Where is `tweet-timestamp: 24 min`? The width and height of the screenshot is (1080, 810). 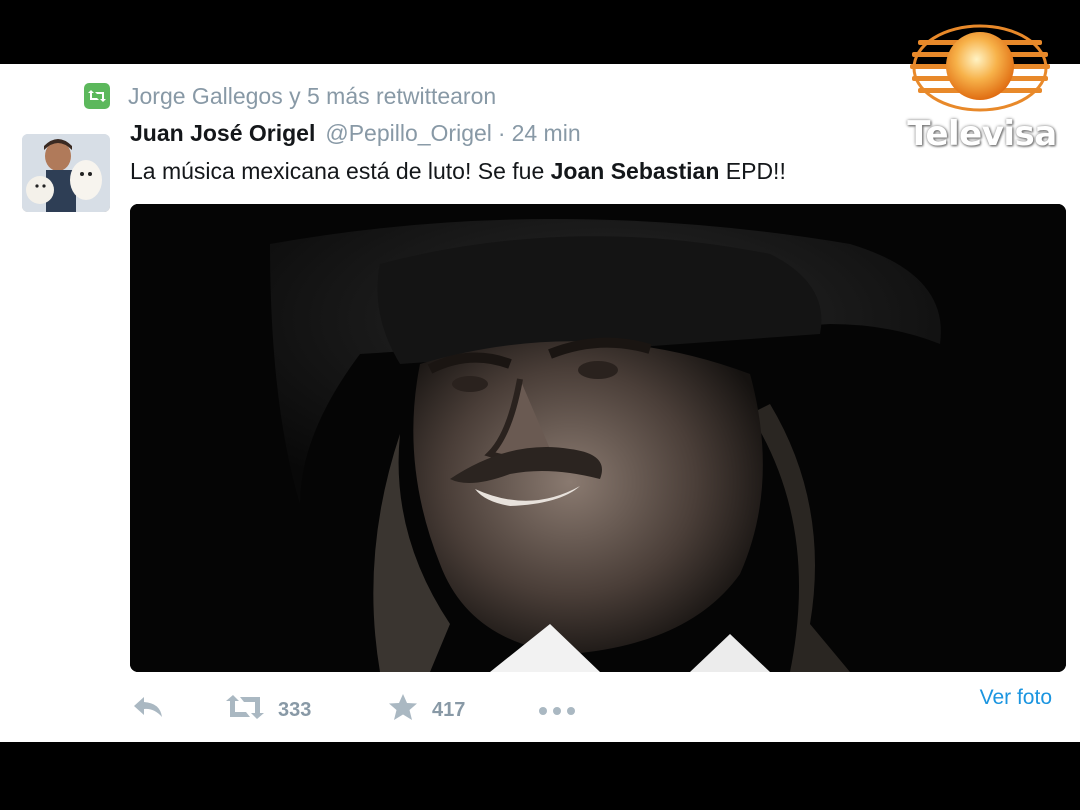 tweet-timestamp: 24 min is located at coordinates (546, 133).